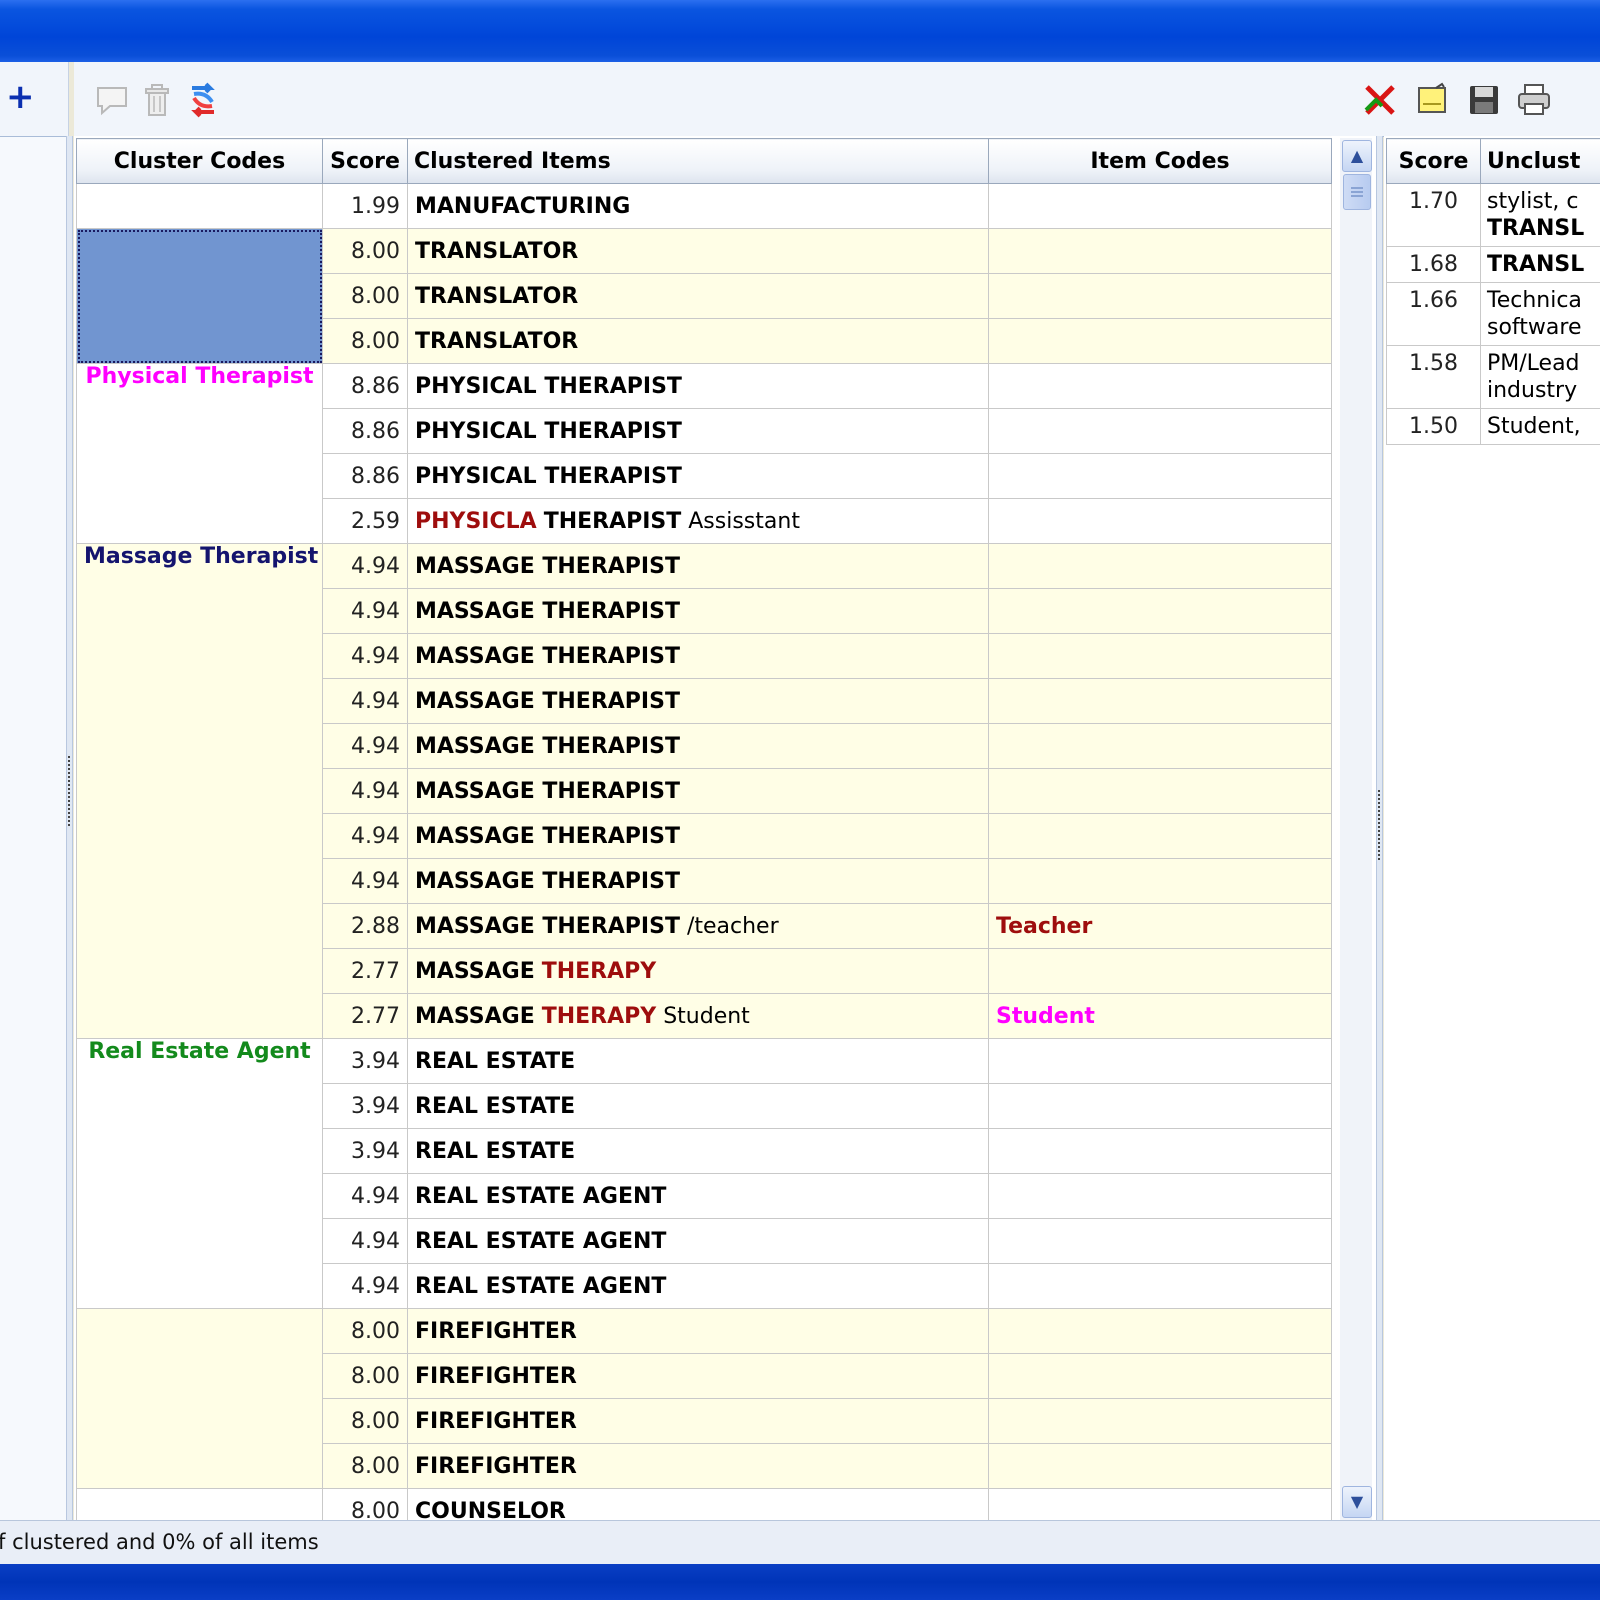 The height and width of the screenshot is (1600, 1600). What do you see at coordinates (698, 971) in the screenshot?
I see `clustered-item-cell: MASSAGE THERAPY` at bounding box center [698, 971].